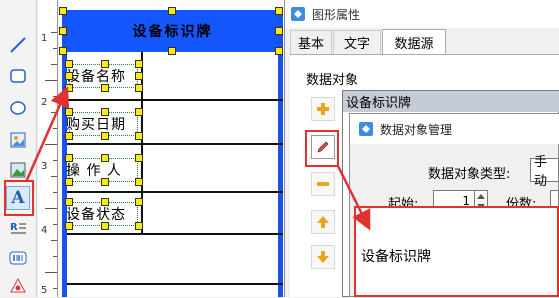  What do you see at coordinates (47, 134) in the screenshot?
I see `arrow-to-field` at bounding box center [47, 134].